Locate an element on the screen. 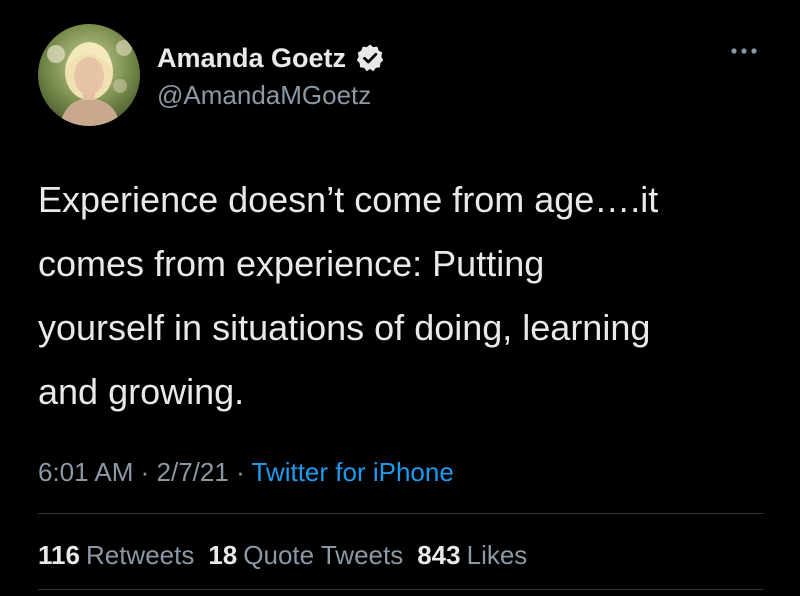 Image resolution: width=800 pixels, height=596 pixels. quote-tweets-stat: 18 Quote Tweets is located at coordinates (305, 555).